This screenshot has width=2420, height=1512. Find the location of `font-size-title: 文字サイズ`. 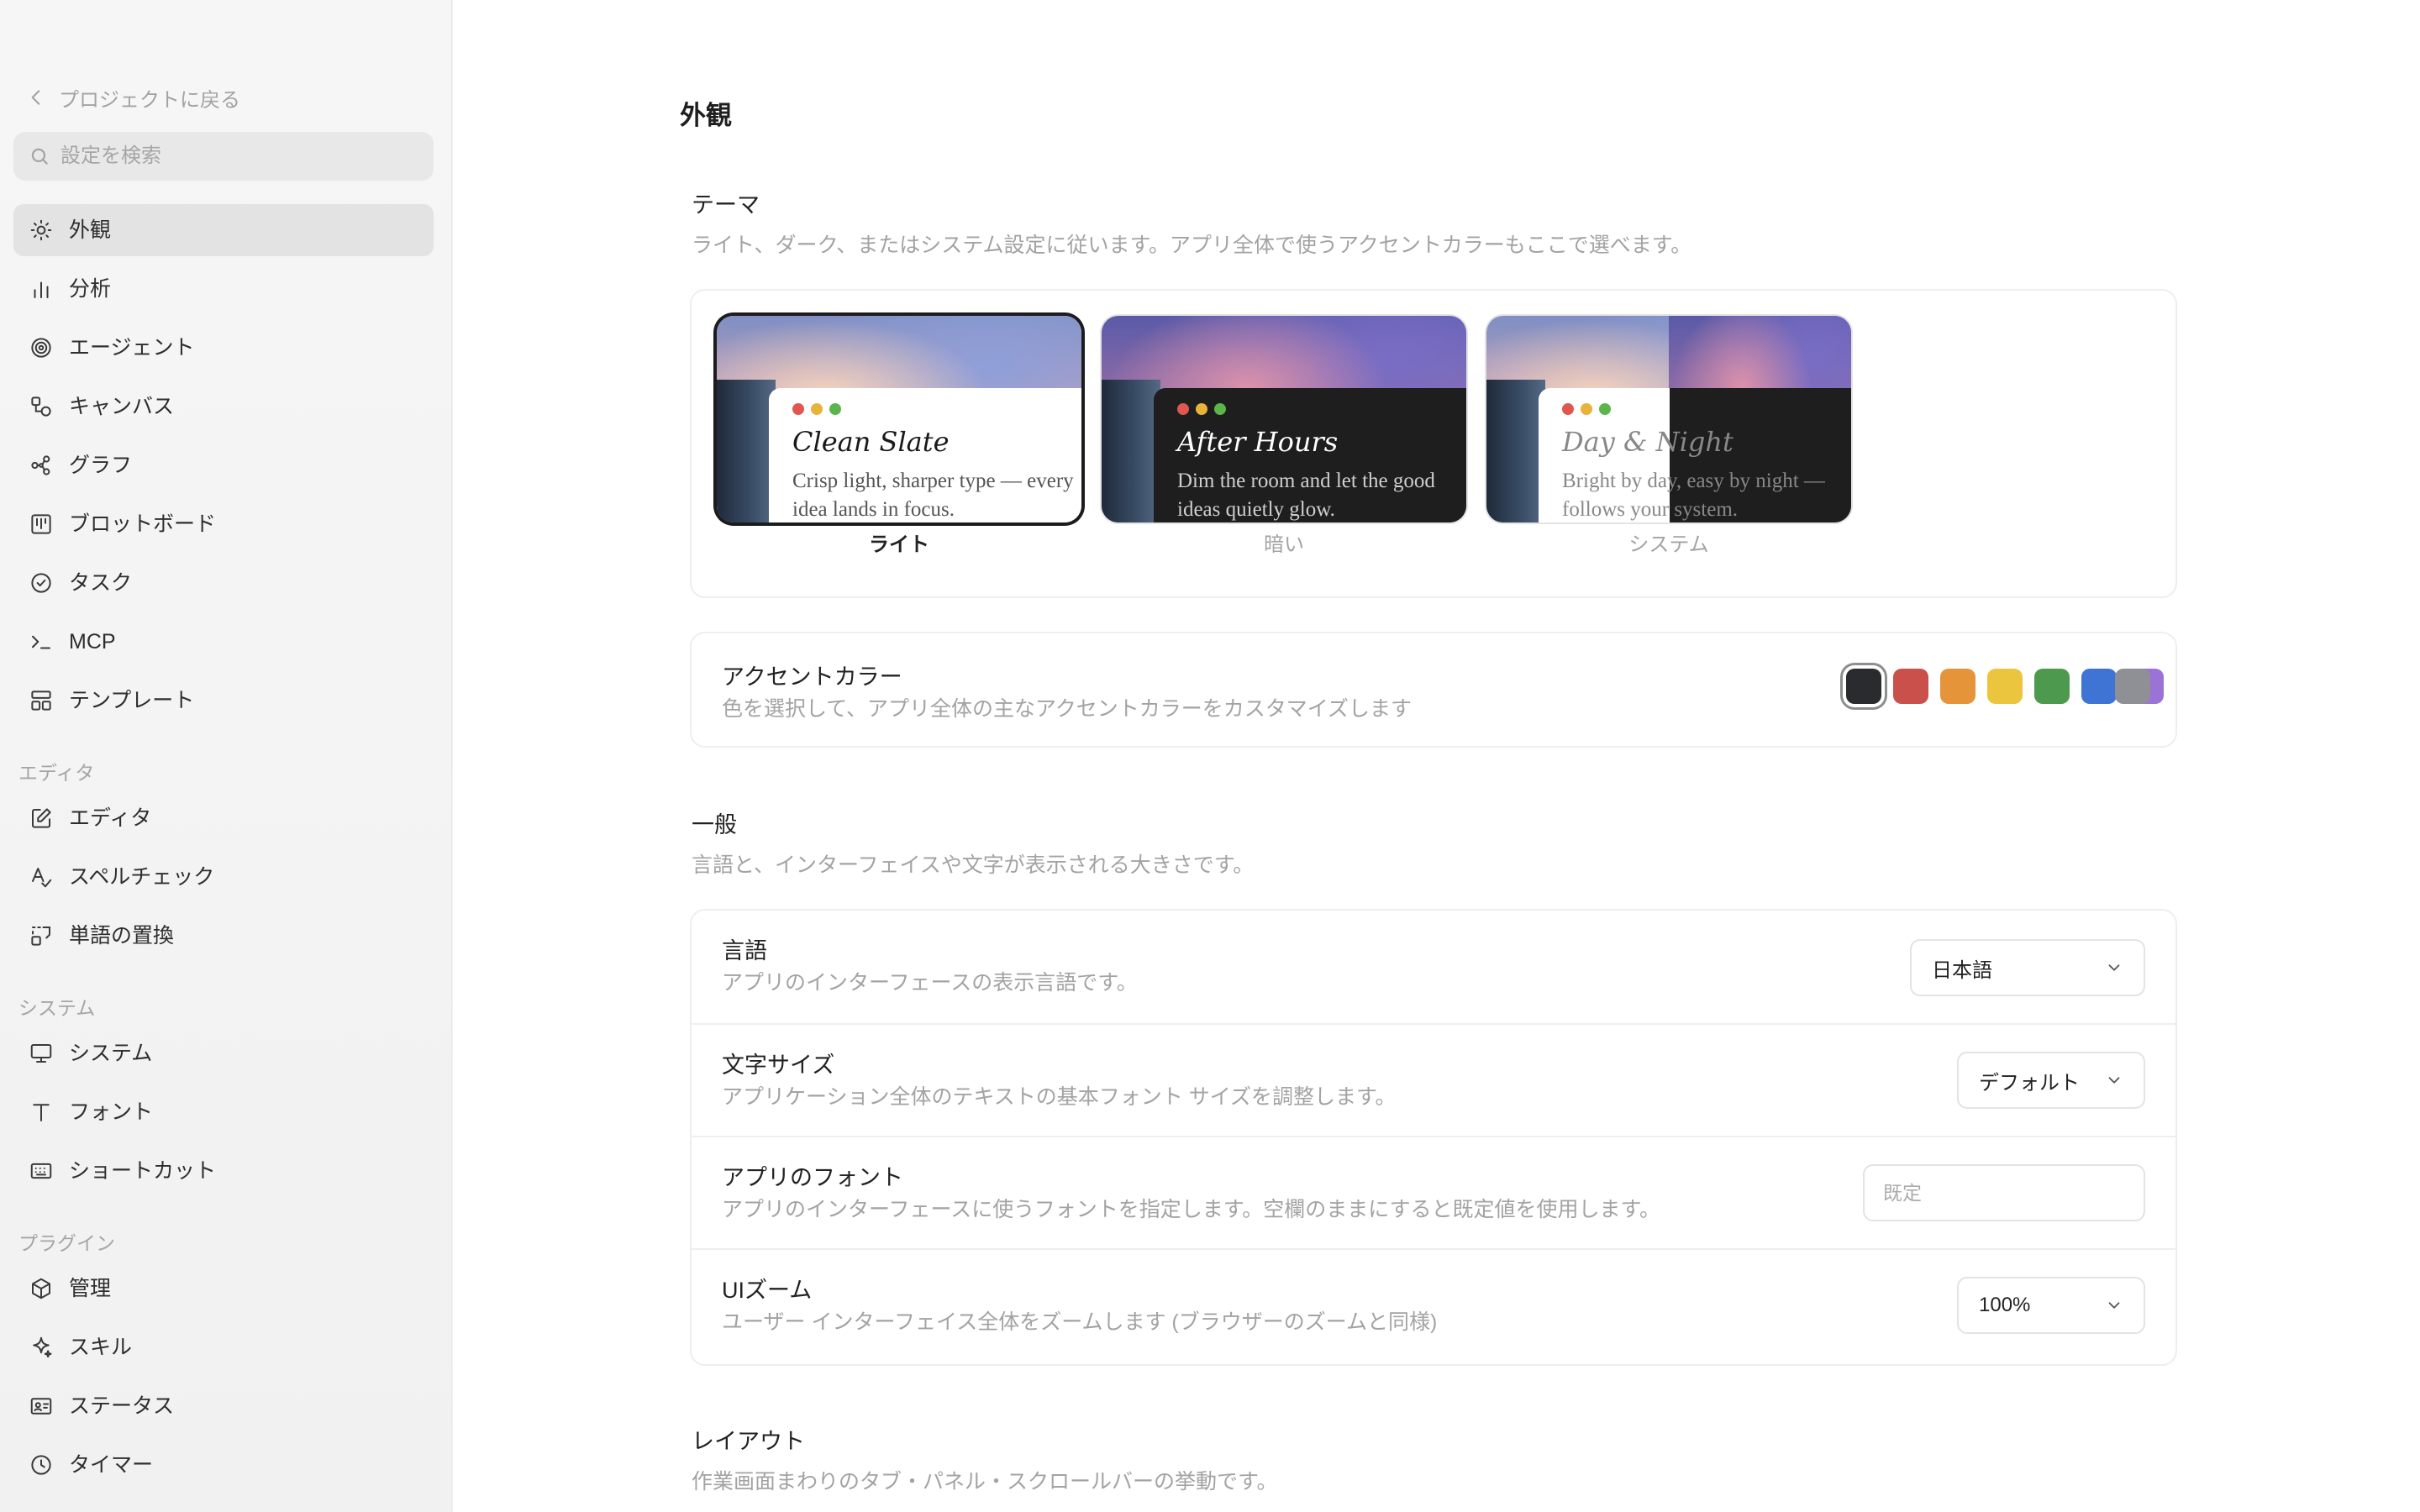

font-size-title: 文字サイズ is located at coordinates (779, 1065).